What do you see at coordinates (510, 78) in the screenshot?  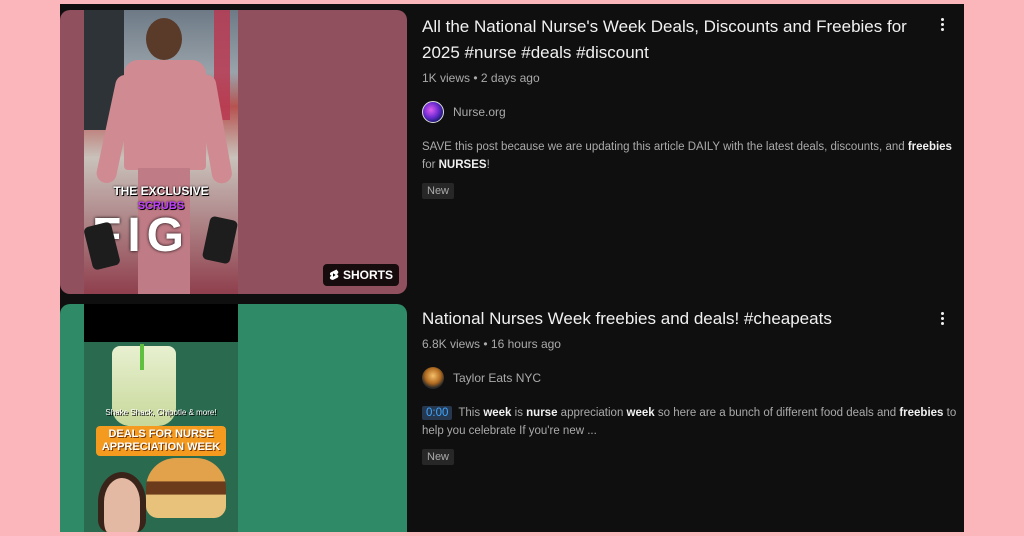 I see `upload-age: 2 days ago` at bounding box center [510, 78].